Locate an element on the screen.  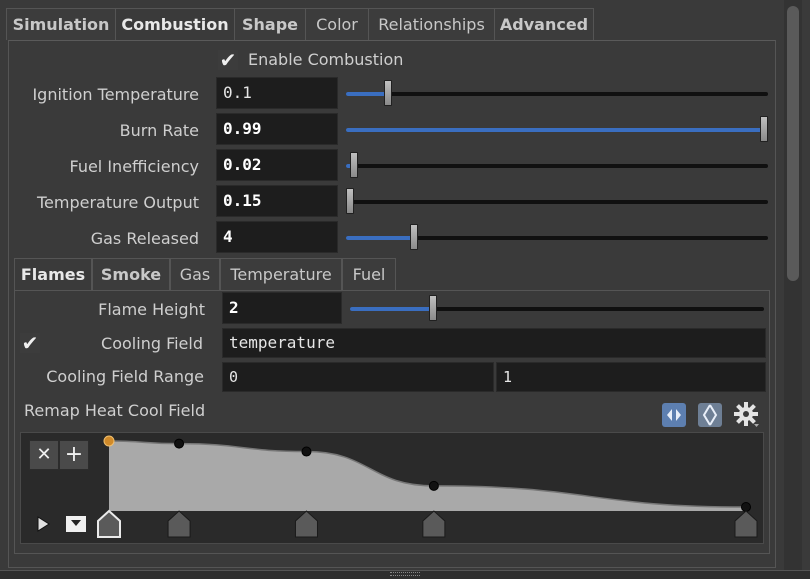
gas-released-label: Gas Released is located at coordinates (144, 238).